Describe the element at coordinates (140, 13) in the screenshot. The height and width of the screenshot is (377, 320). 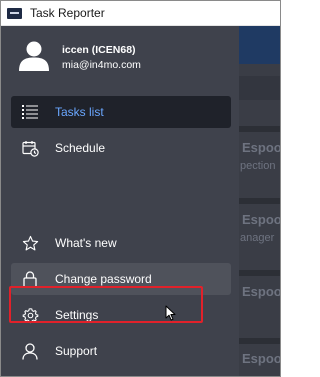
I see `title-bar: Task Reporter` at that location.